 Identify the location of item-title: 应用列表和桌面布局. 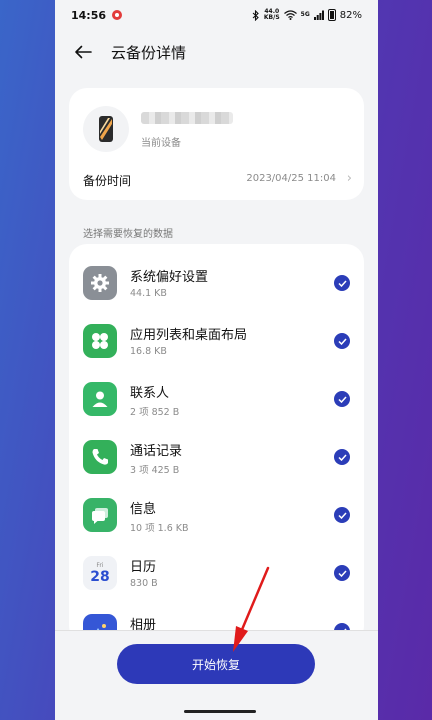
(189, 335).